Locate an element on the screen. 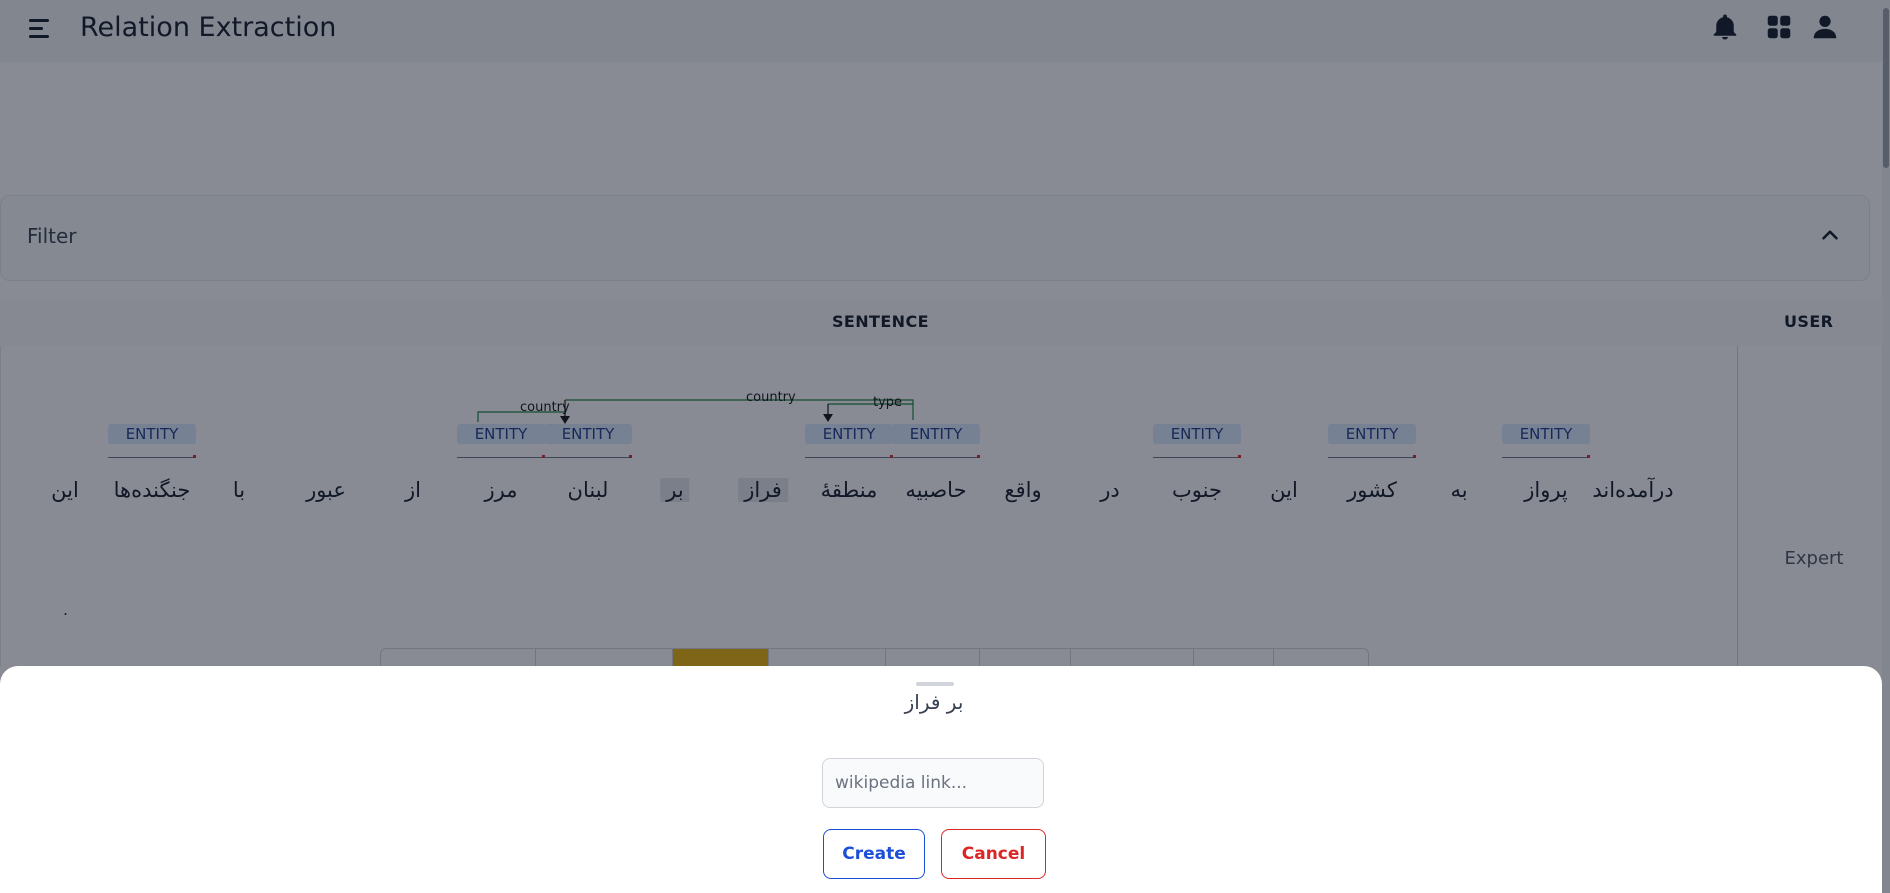 This screenshot has width=1890, height=893. sheet-title: بر فراز is located at coordinates (934, 702).